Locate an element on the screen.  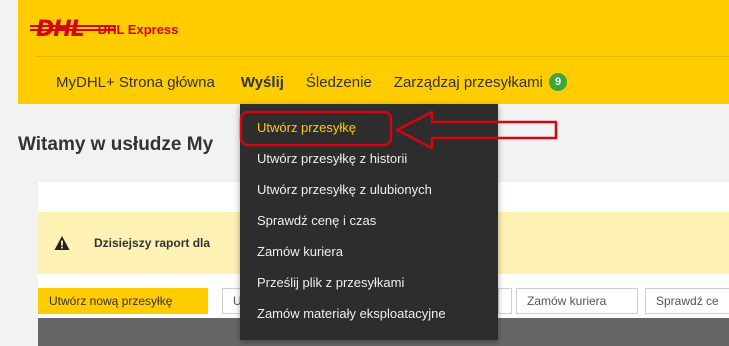
tab-order-courier: Zamów kuriera is located at coordinates (577, 301).